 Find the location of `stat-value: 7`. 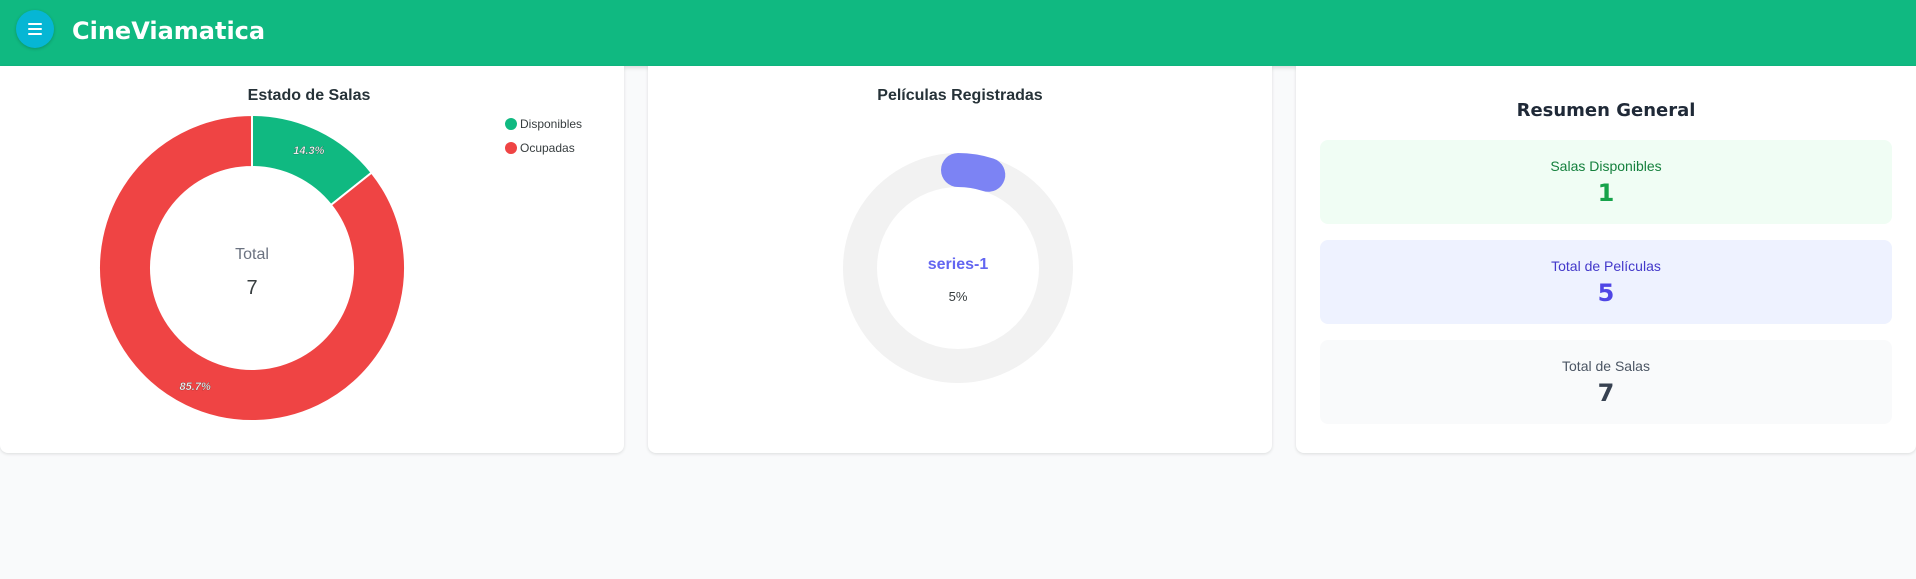

stat-value: 7 is located at coordinates (1606, 393).